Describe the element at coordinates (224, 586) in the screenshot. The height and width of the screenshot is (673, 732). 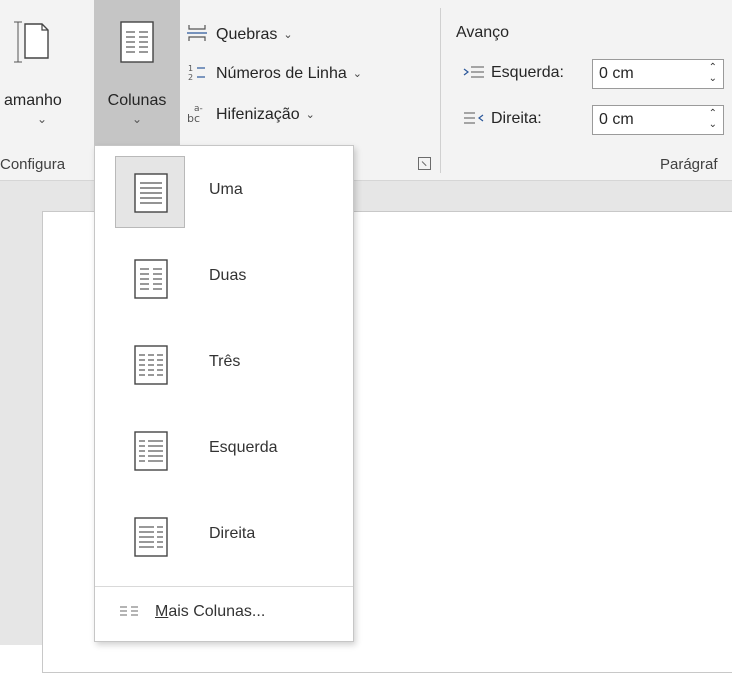
I see `menu-separator` at that location.